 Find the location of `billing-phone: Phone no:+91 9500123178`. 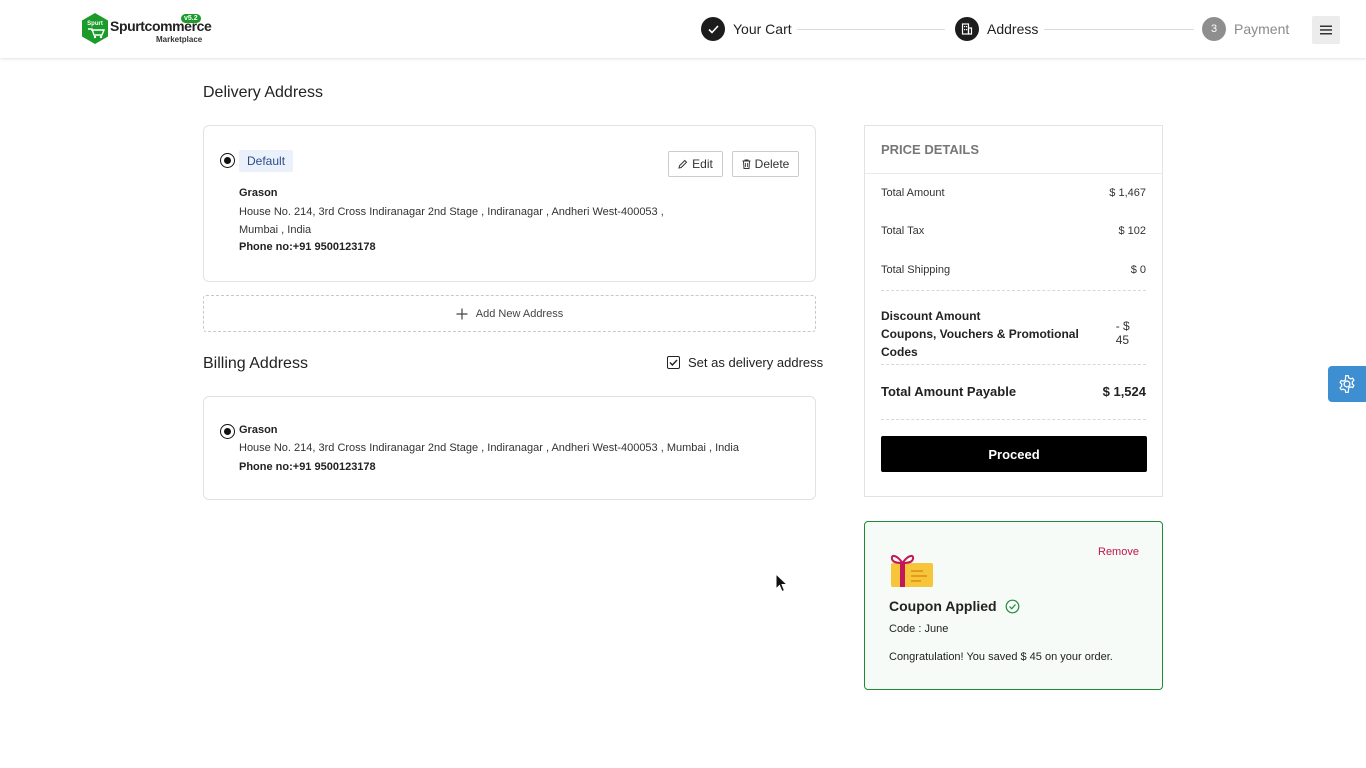

billing-phone: Phone no:+91 9500123178 is located at coordinates (307, 467).